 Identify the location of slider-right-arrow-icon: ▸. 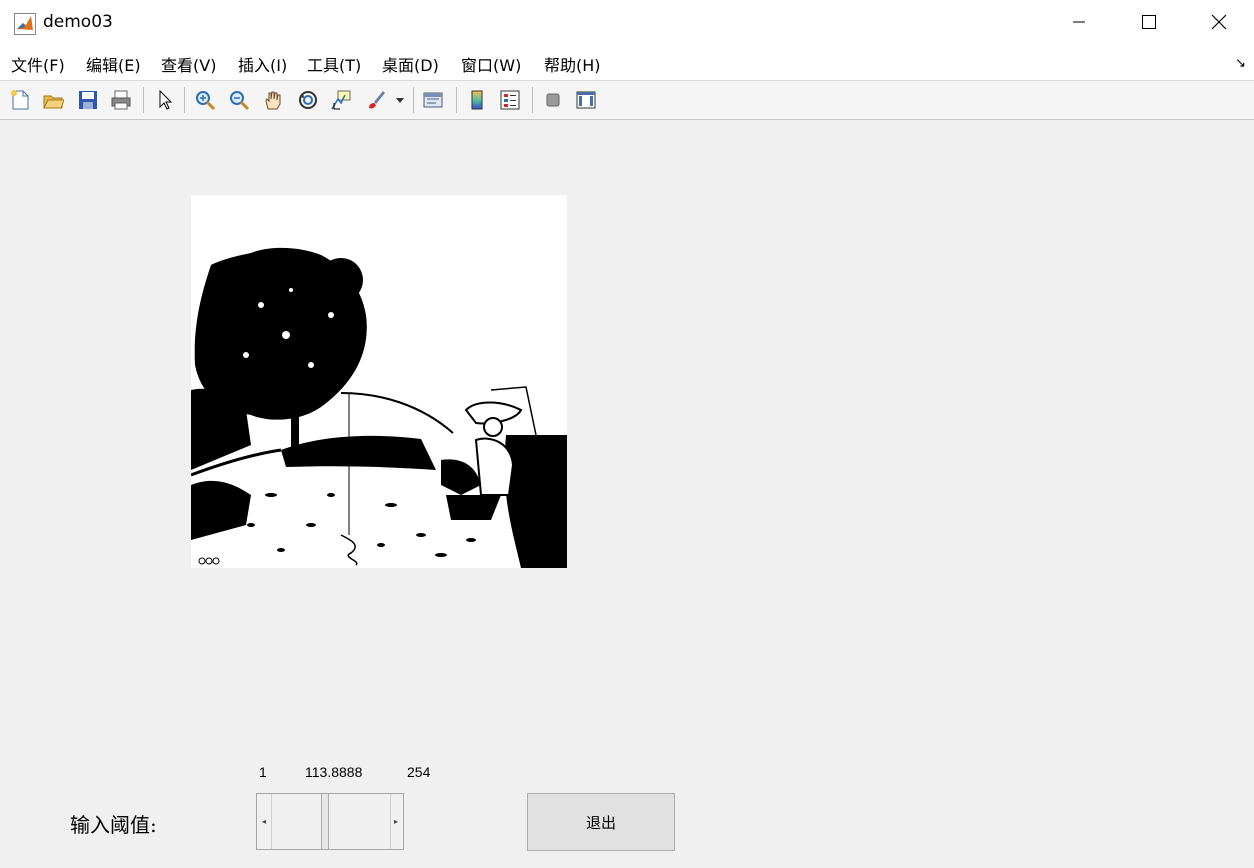
(396, 821).